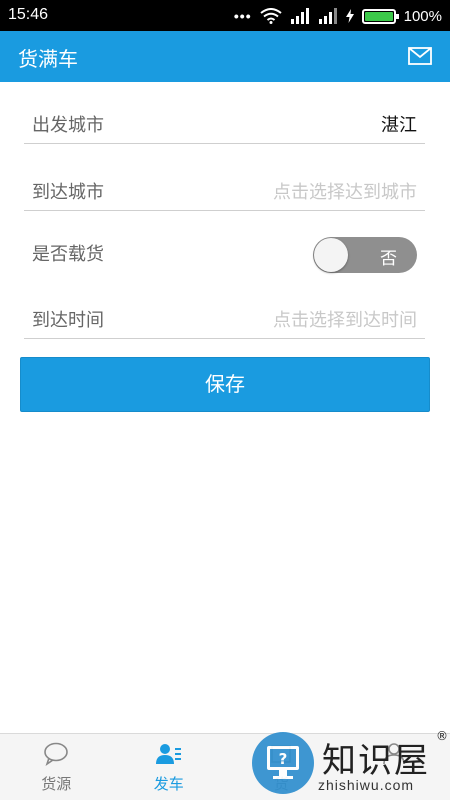 This screenshot has width=450, height=800. What do you see at coordinates (442, 736) in the screenshot?
I see `watermark-registered-mark: ®` at bounding box center [442, 736].